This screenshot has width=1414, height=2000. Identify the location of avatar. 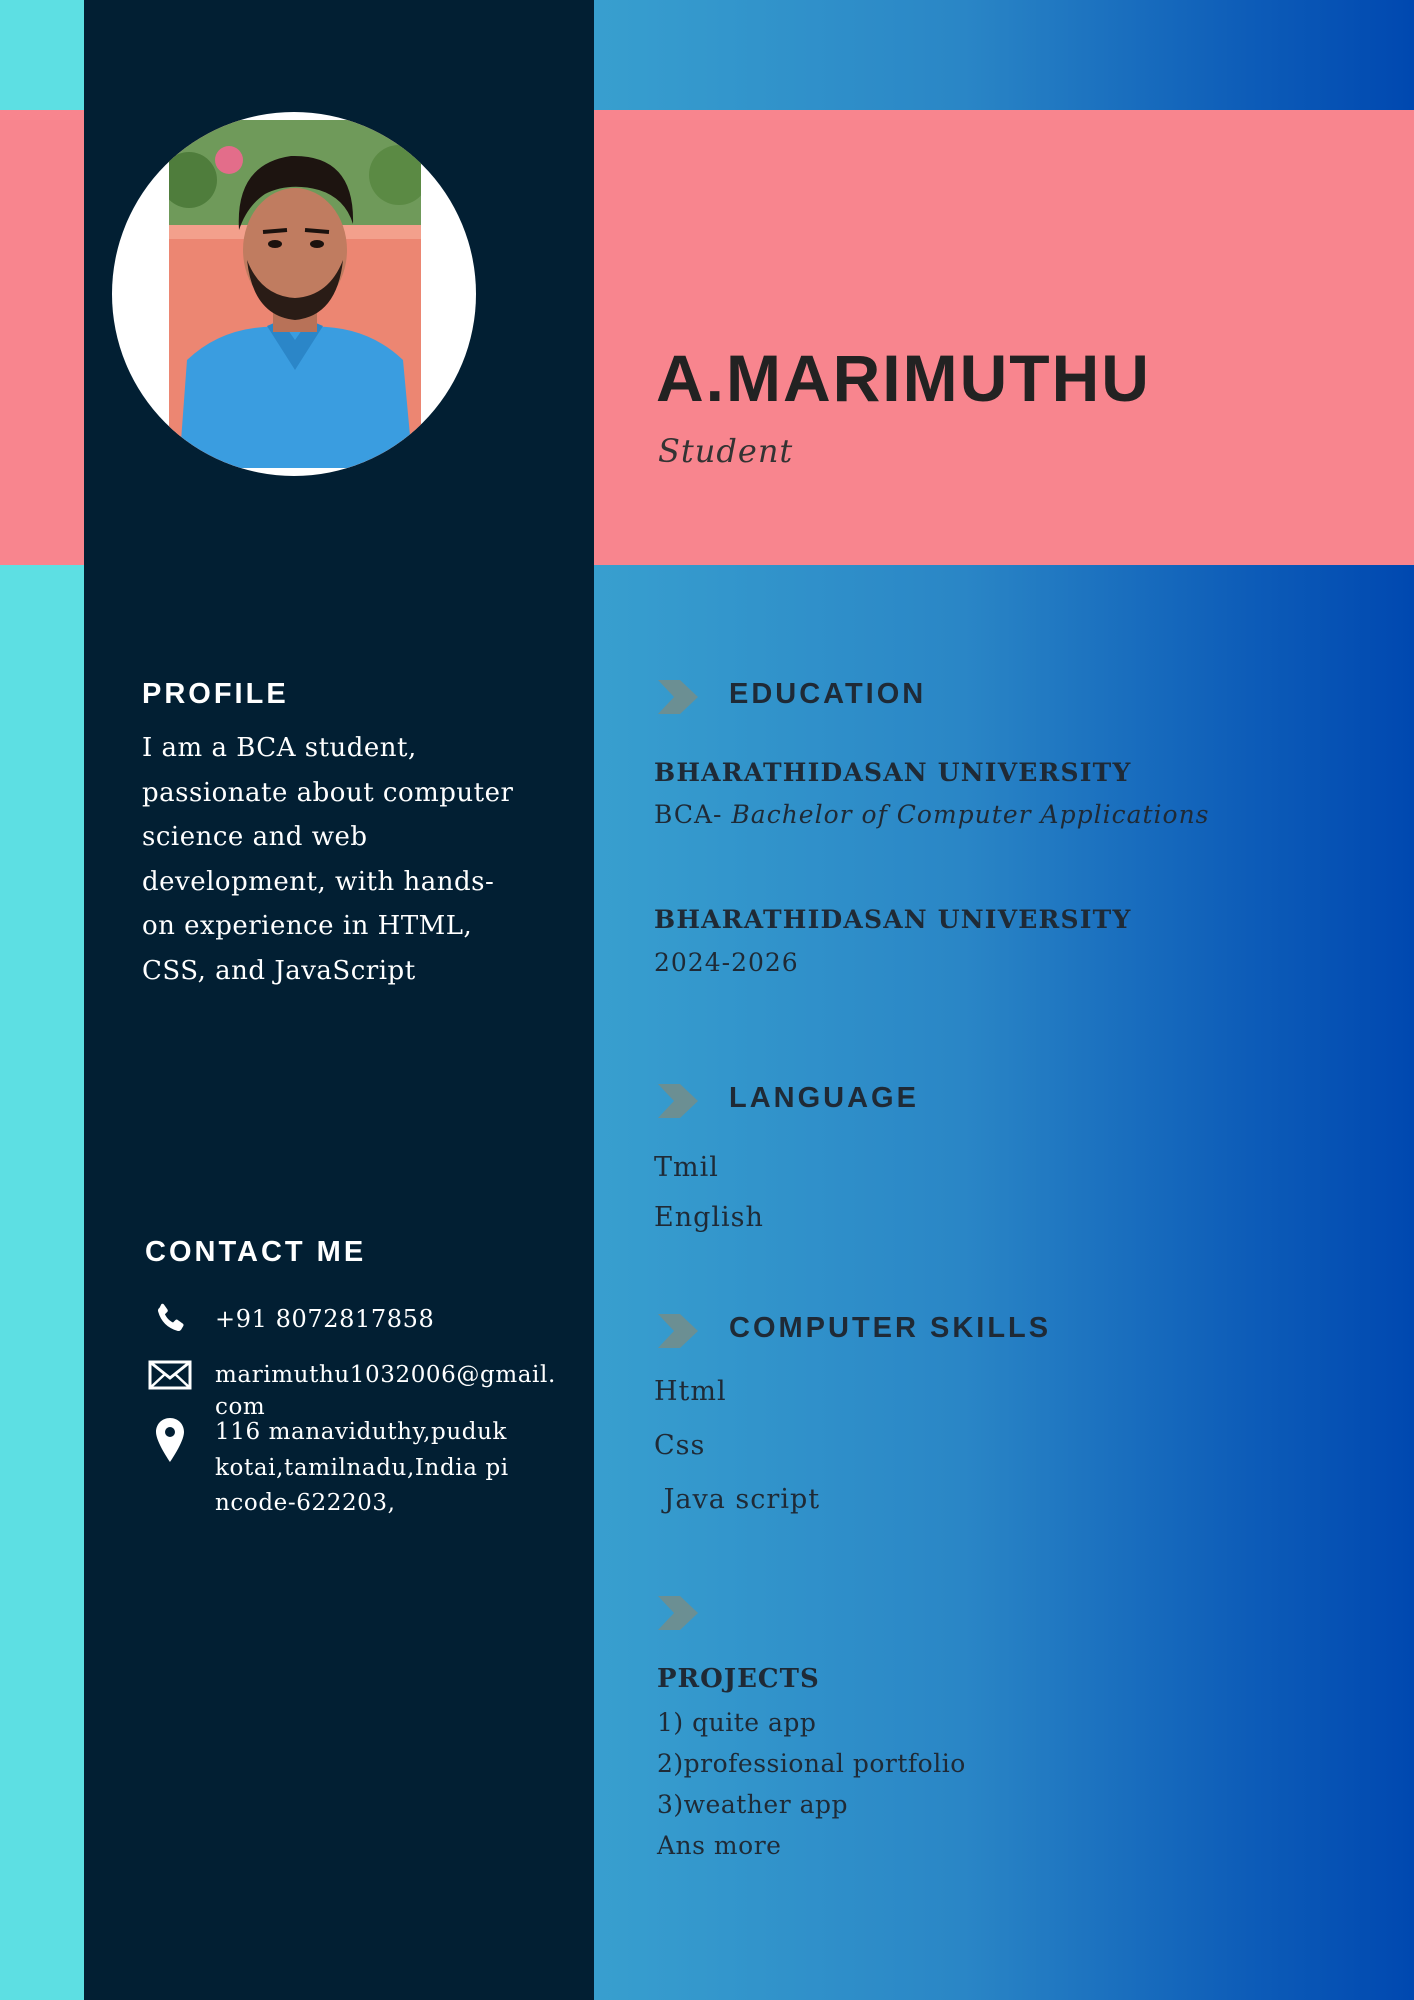
(294, 294).